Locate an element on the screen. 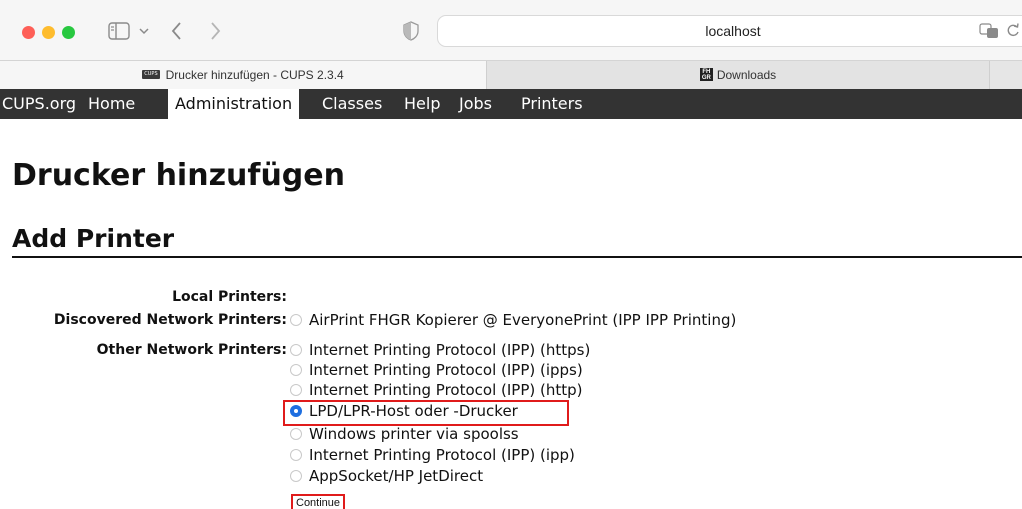 The width and height of the screenshot is (1022, 509). radio-option-spoolss: Windows printer via spoolss is located at coordinates (404, 435).